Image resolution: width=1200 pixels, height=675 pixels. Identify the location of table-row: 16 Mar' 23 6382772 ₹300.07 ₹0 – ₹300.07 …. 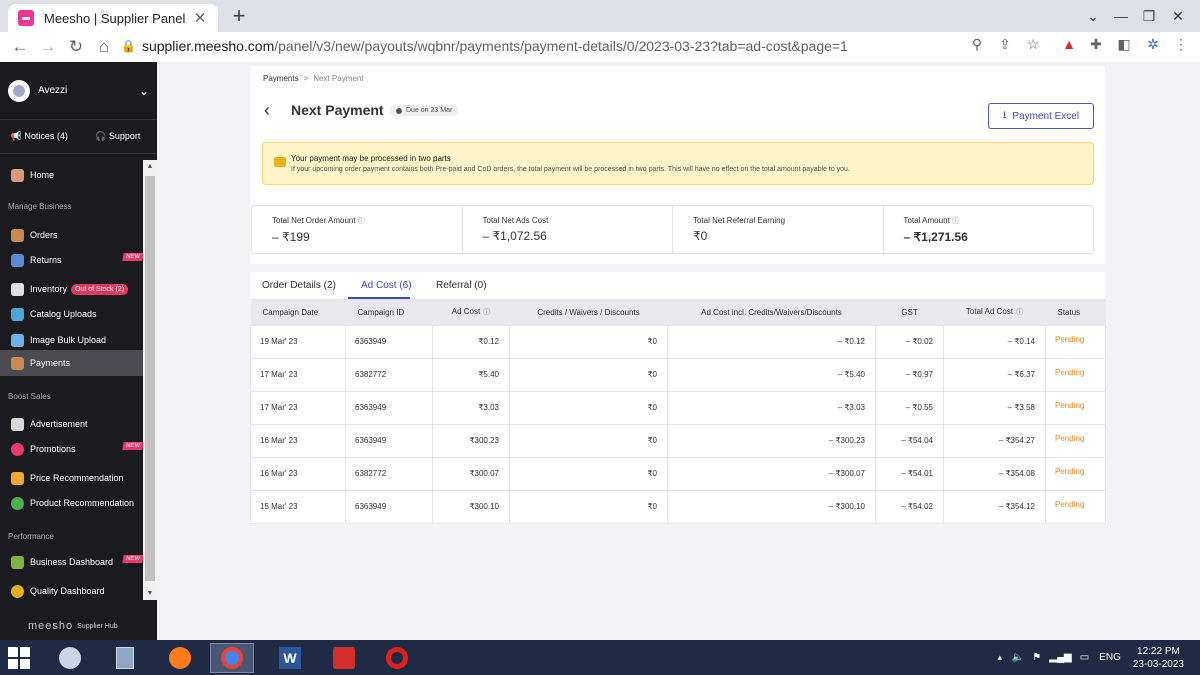
(678, 473).